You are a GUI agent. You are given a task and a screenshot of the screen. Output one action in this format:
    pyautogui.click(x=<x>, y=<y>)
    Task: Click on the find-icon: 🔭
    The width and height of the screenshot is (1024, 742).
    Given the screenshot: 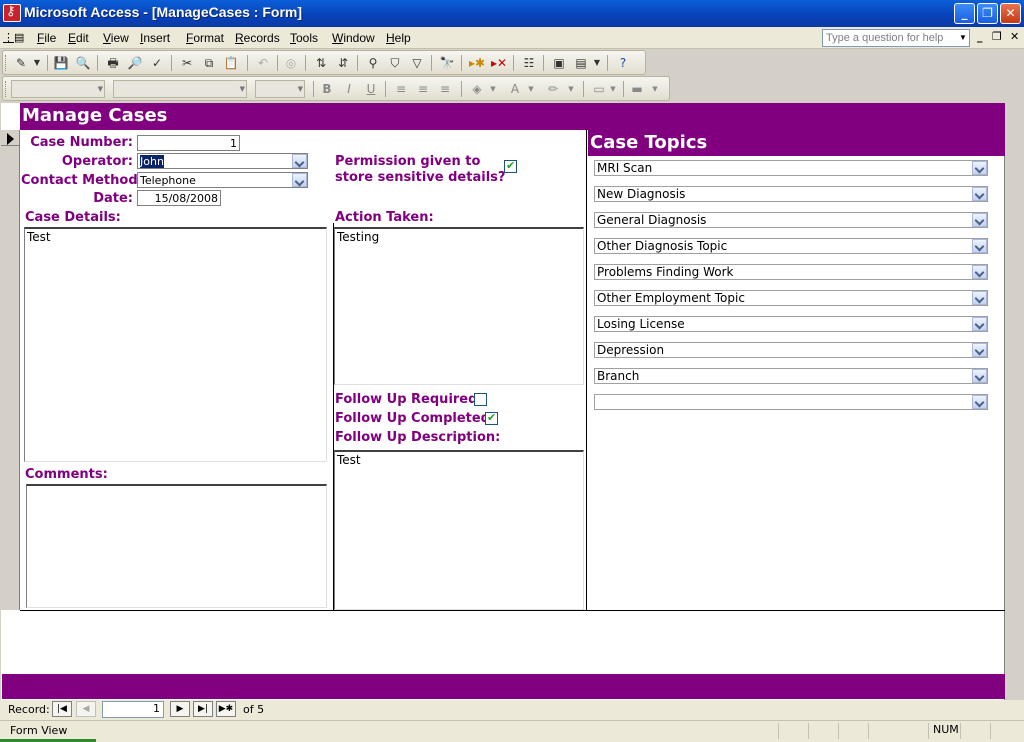 What is the action you would take?
    pyautogui.click(x=447, y=63)
    